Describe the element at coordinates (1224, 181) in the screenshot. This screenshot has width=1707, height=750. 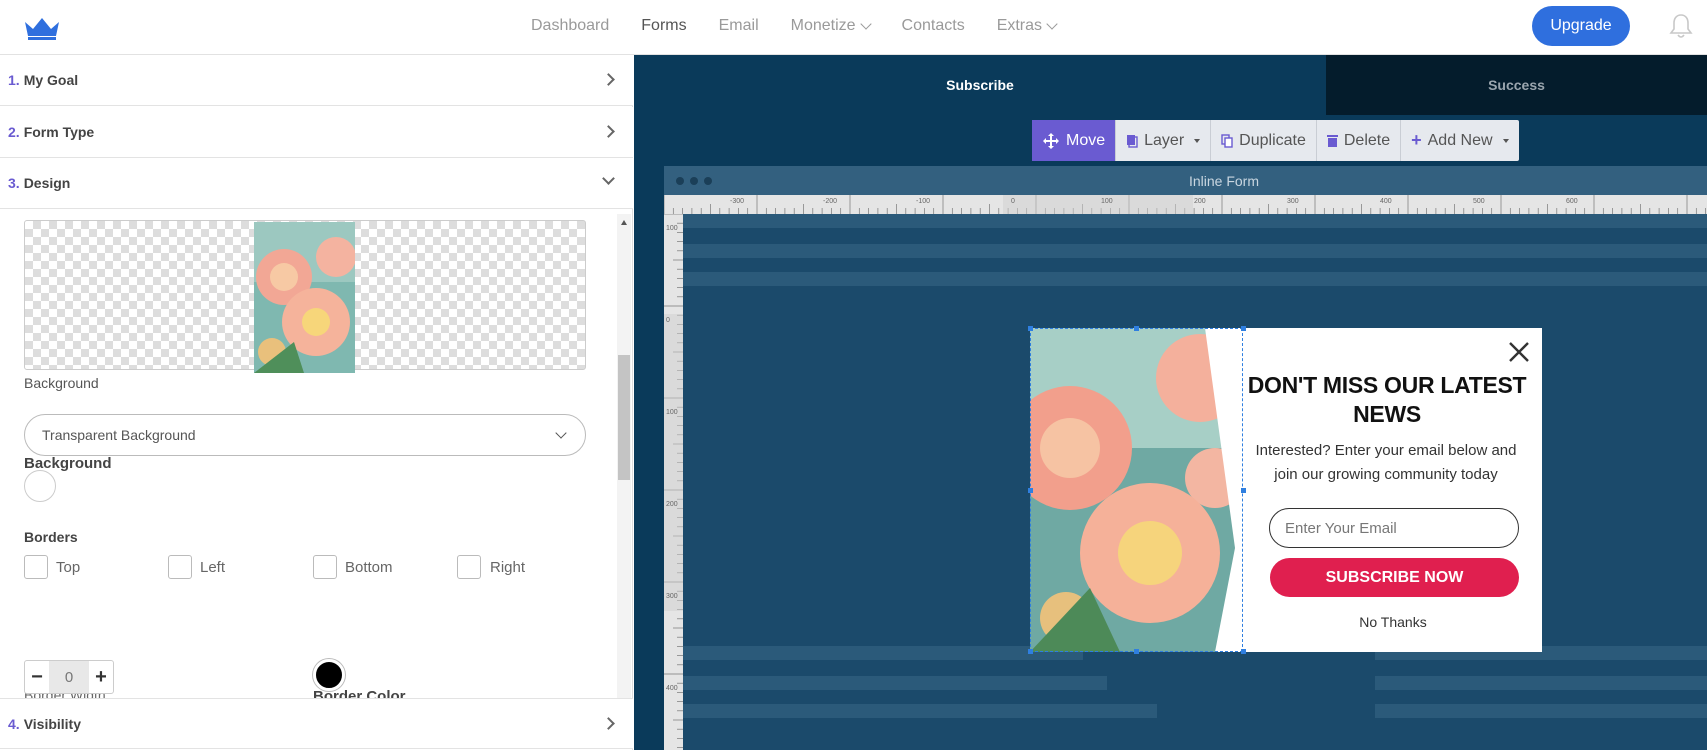
I see `frame-title: Inline Form` at that location.